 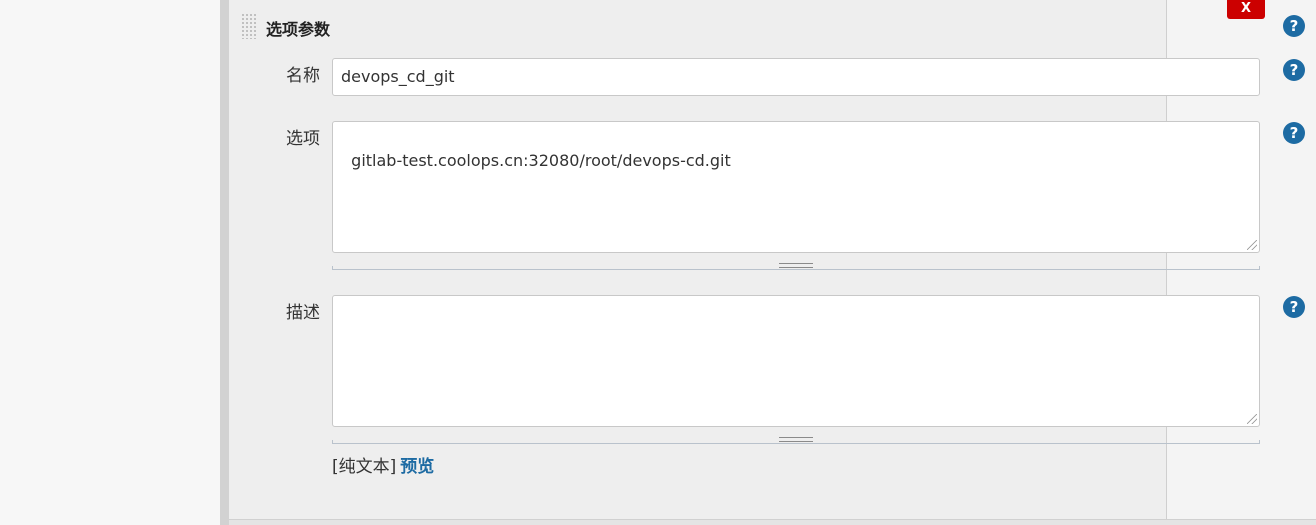 I want to click on choices-label: 选项, so click(x=303, y=139).